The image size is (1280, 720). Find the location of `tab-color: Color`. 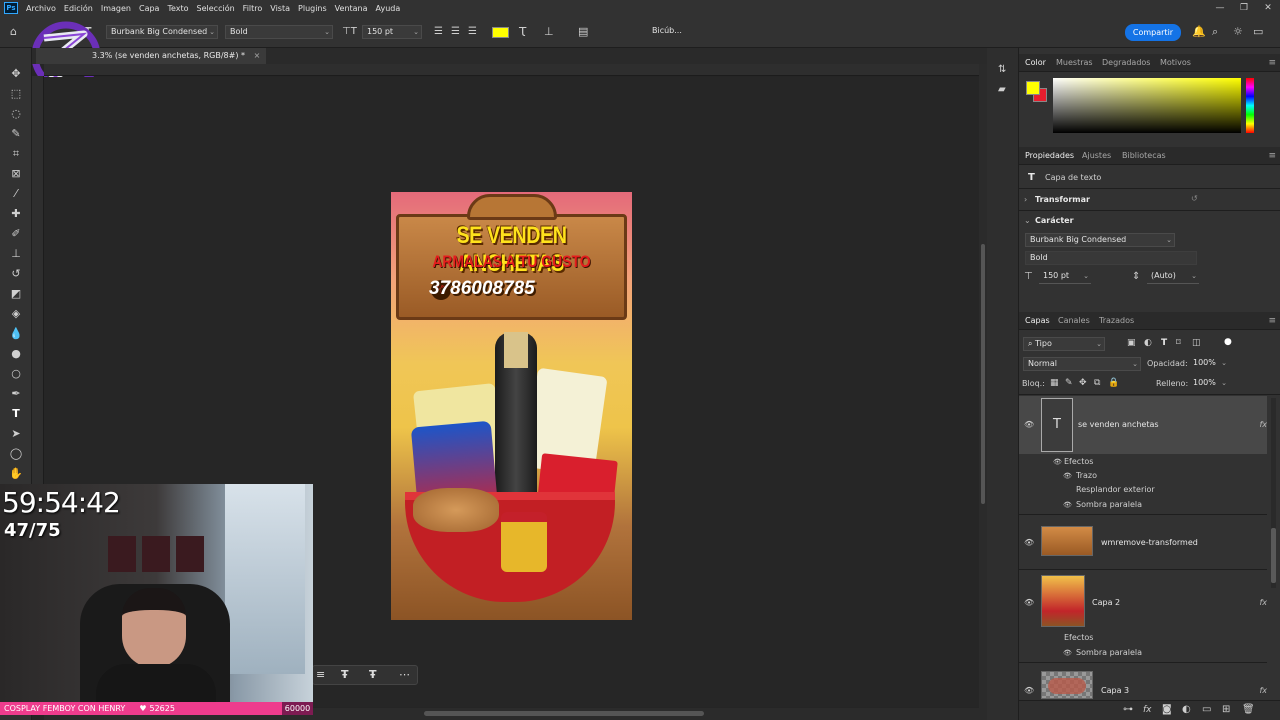

tab-color: Color is located at coordinates (1035, 63).